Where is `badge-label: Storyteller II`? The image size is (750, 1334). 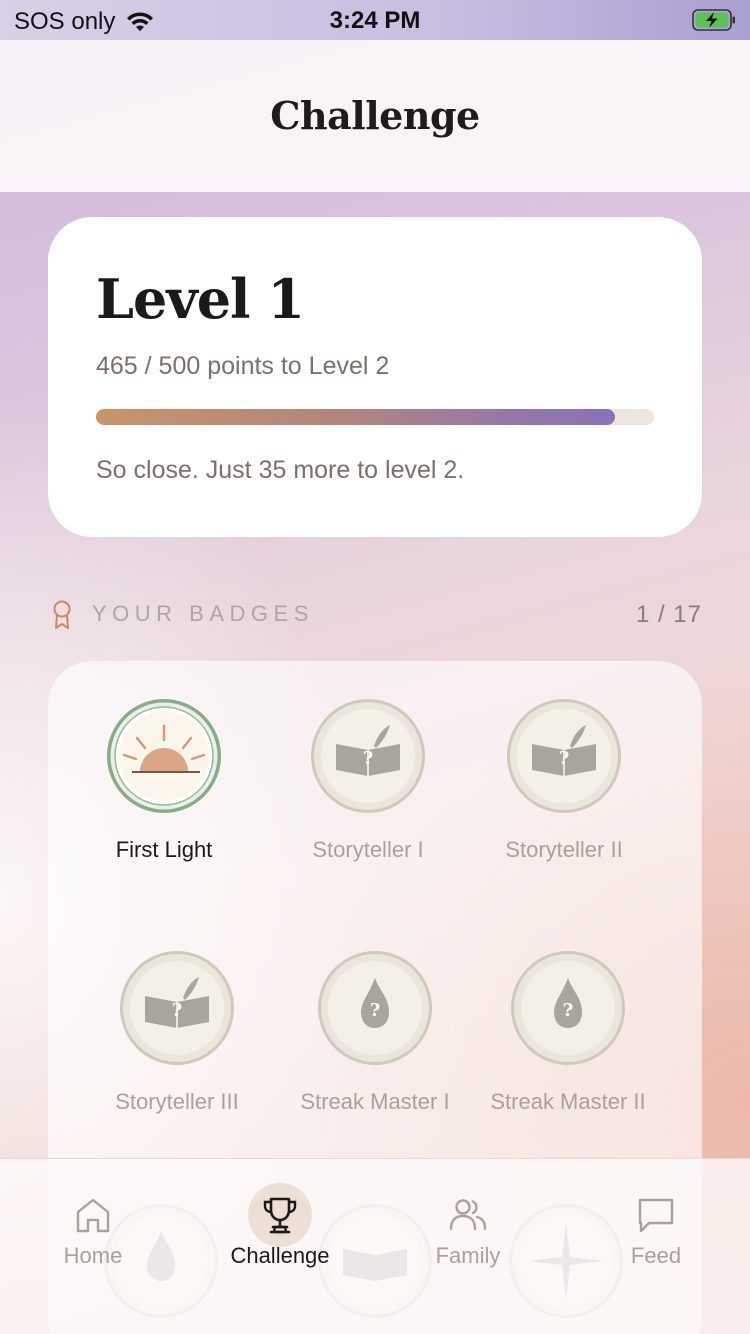 badge-label: Storyteller II is located at coordinates (564, 849).